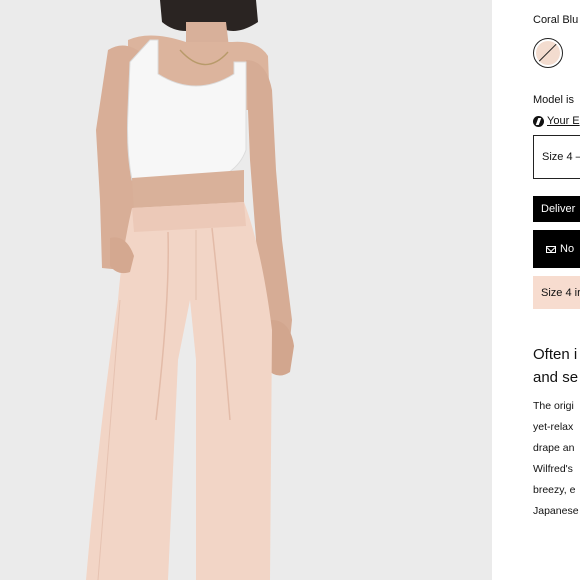 This screenshot has width=580, height=580. What do you see at coordinates (553, 469) in the screenshot?
I see `description-line: Wilfred's` at bounding box center [553, 469].